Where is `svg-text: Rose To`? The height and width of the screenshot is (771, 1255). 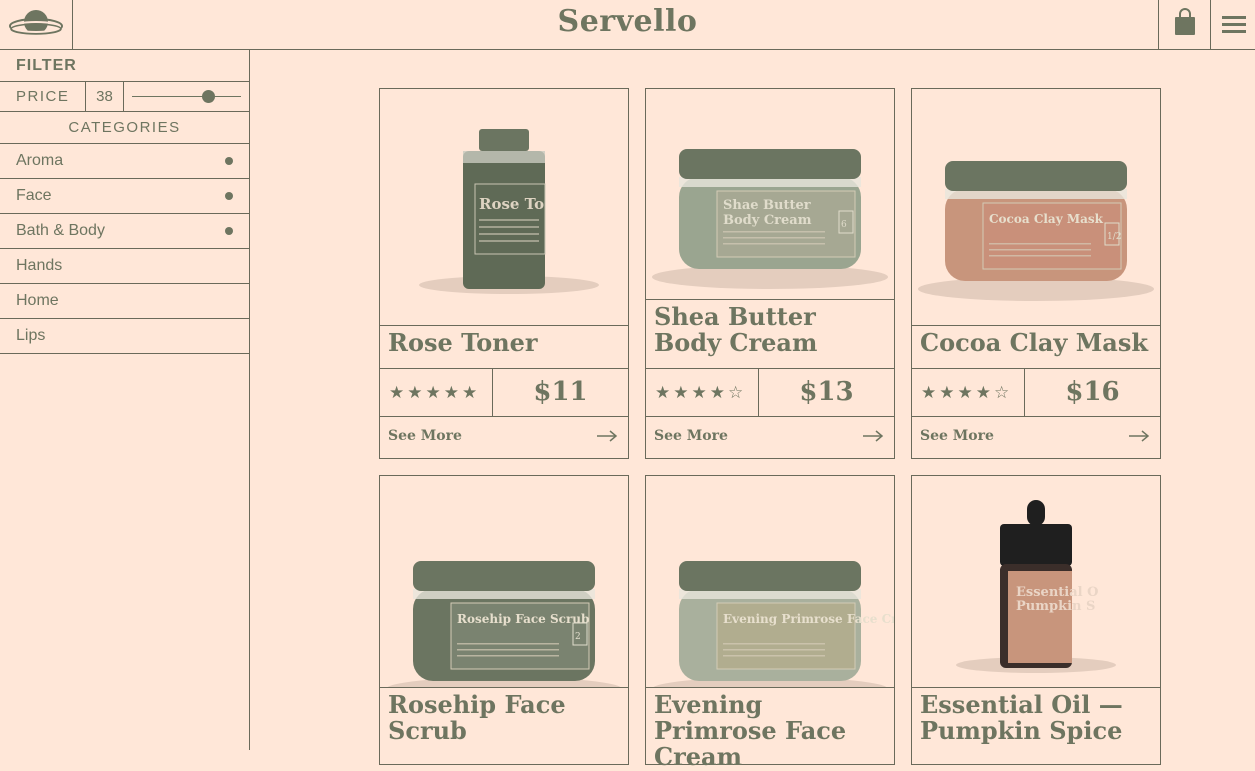 svg-text: Rose To is located at coordinates (511, 204).